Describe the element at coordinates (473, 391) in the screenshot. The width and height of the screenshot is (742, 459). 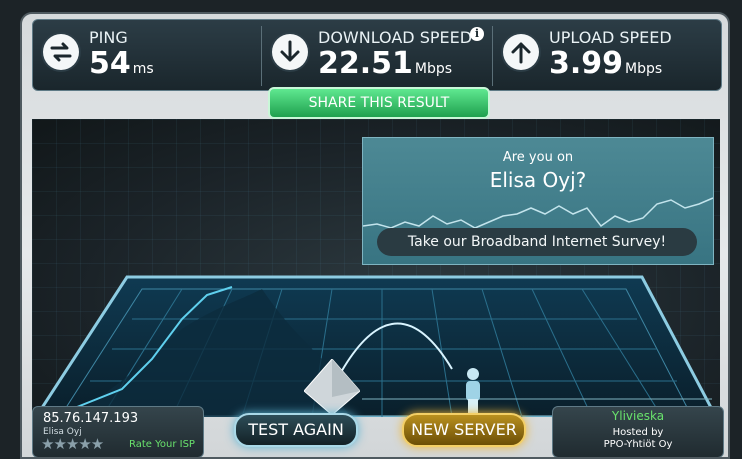
I see `server-person-icon` at that location.